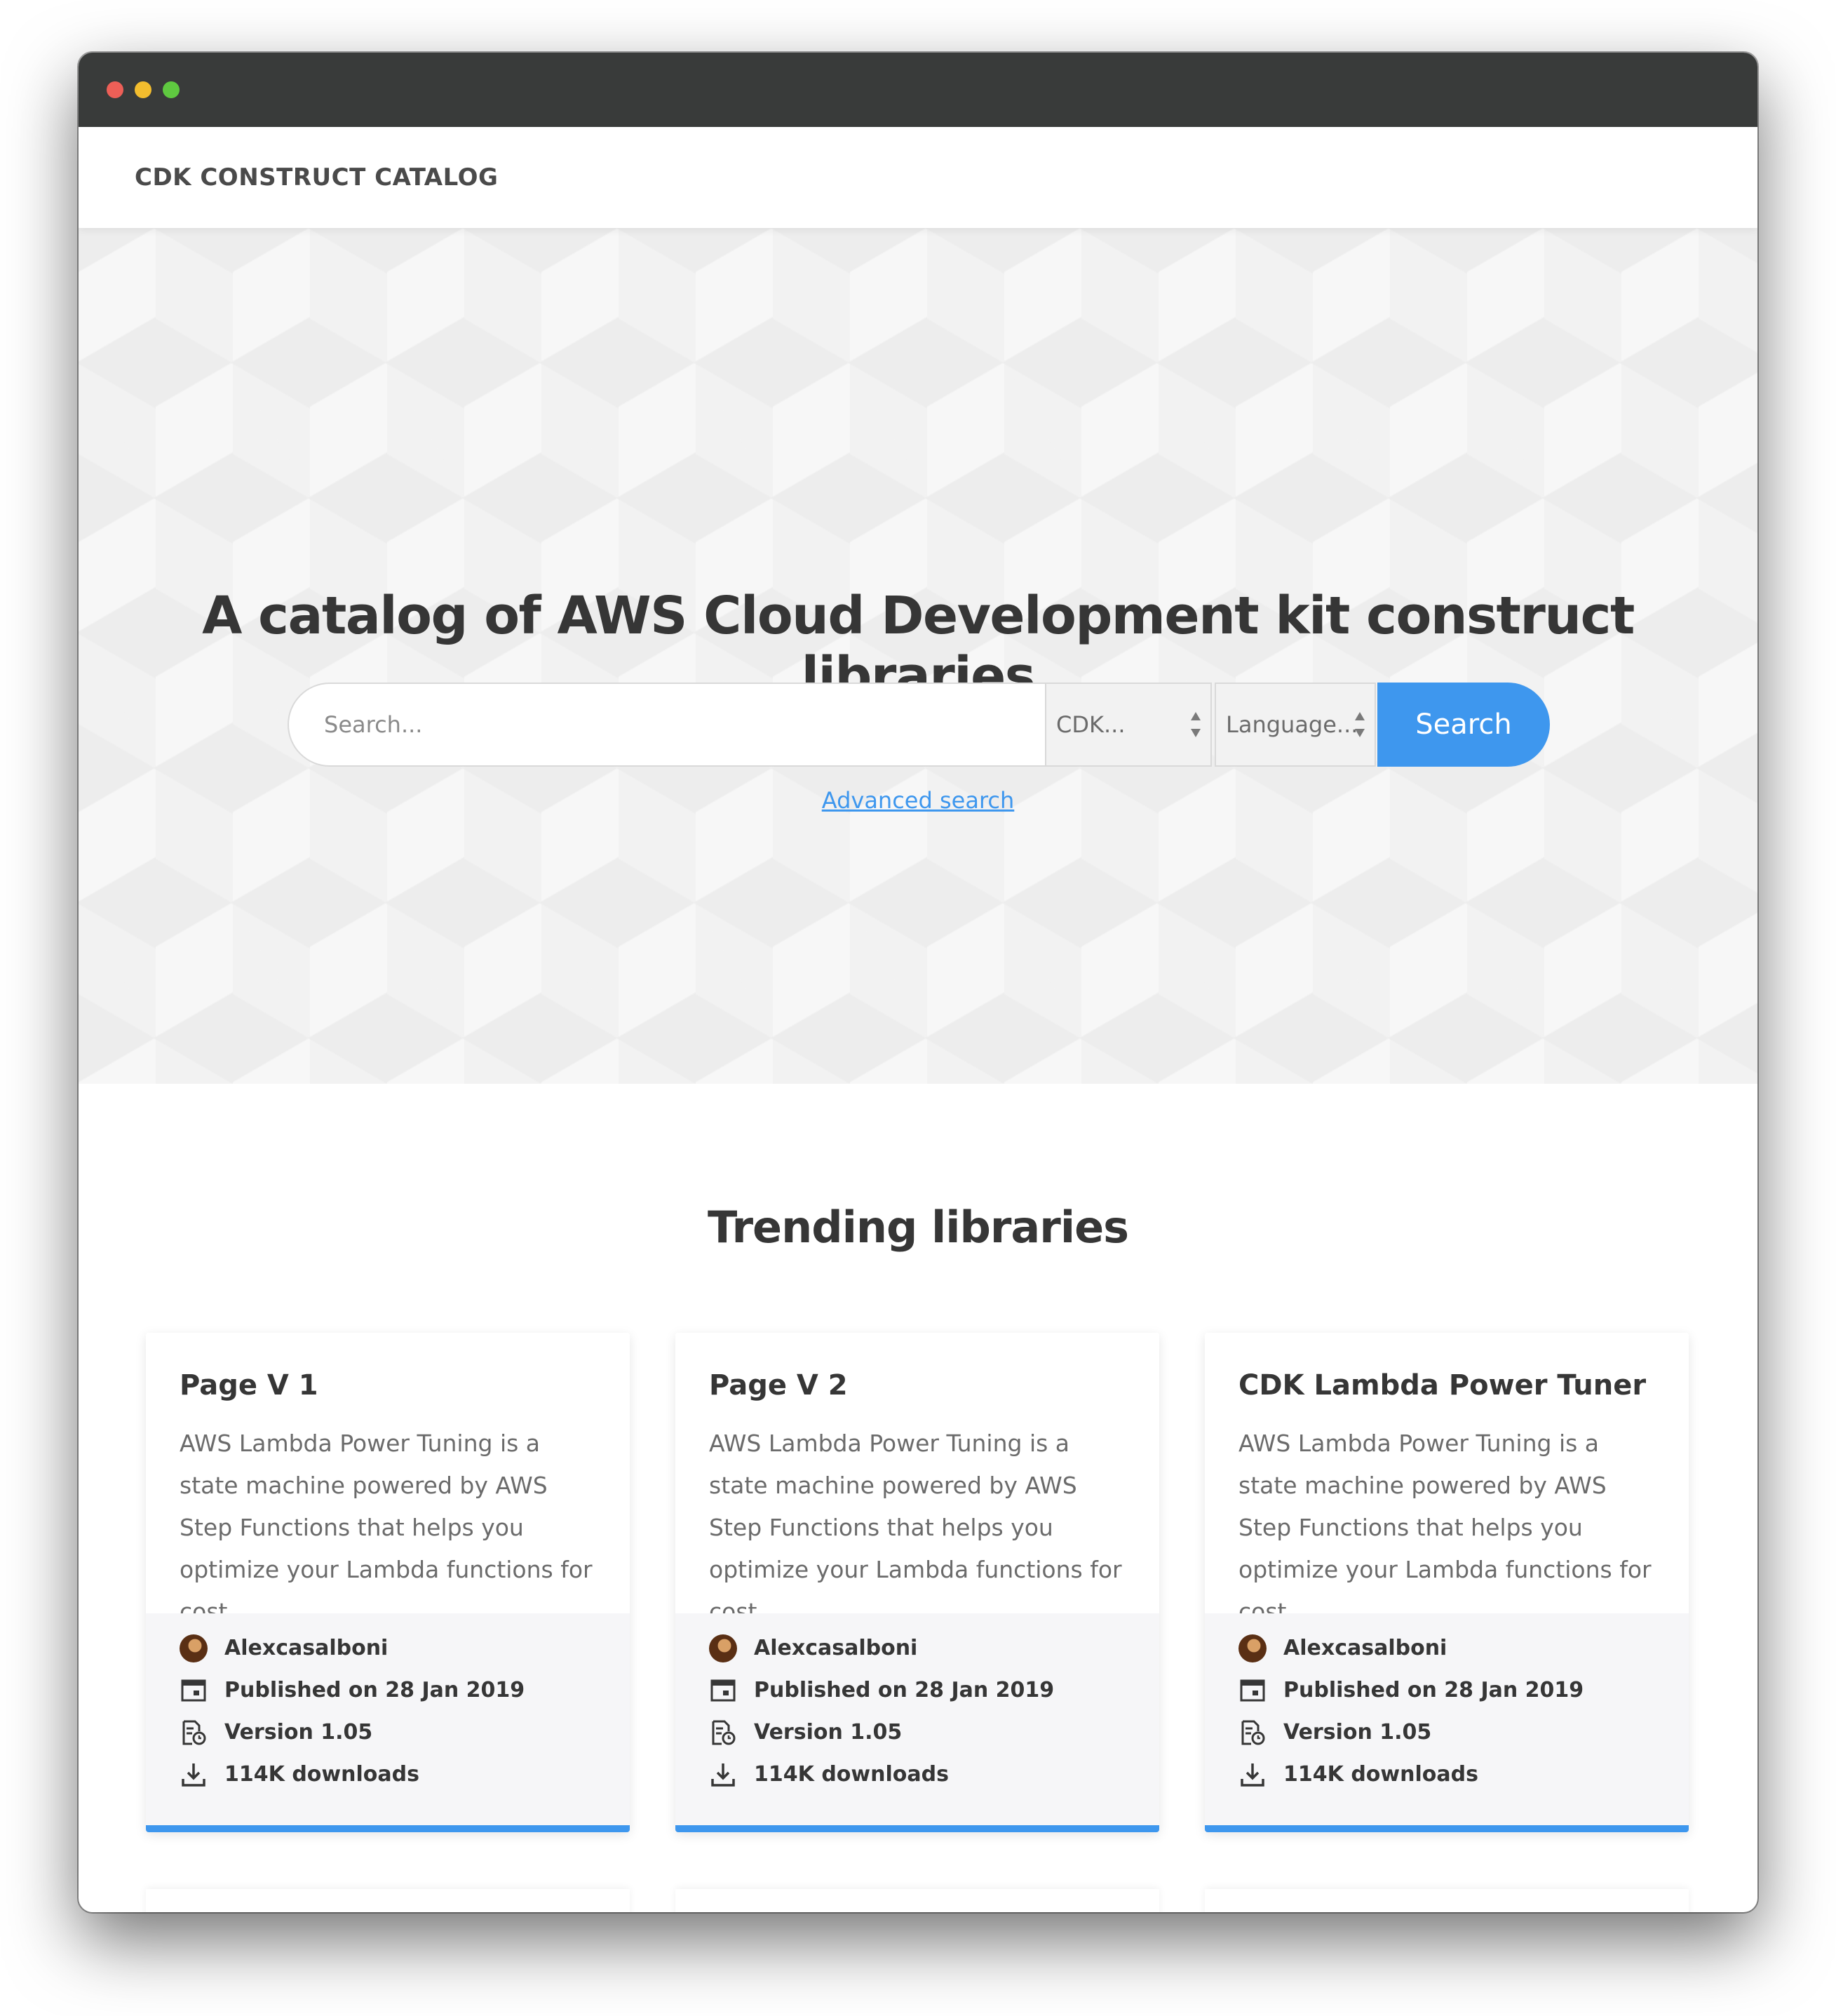 The height and width of the screenshot is (2016, 1836). Describe the element at coordinates (666, 725) in the screenshot. I see `search-input` at that location.